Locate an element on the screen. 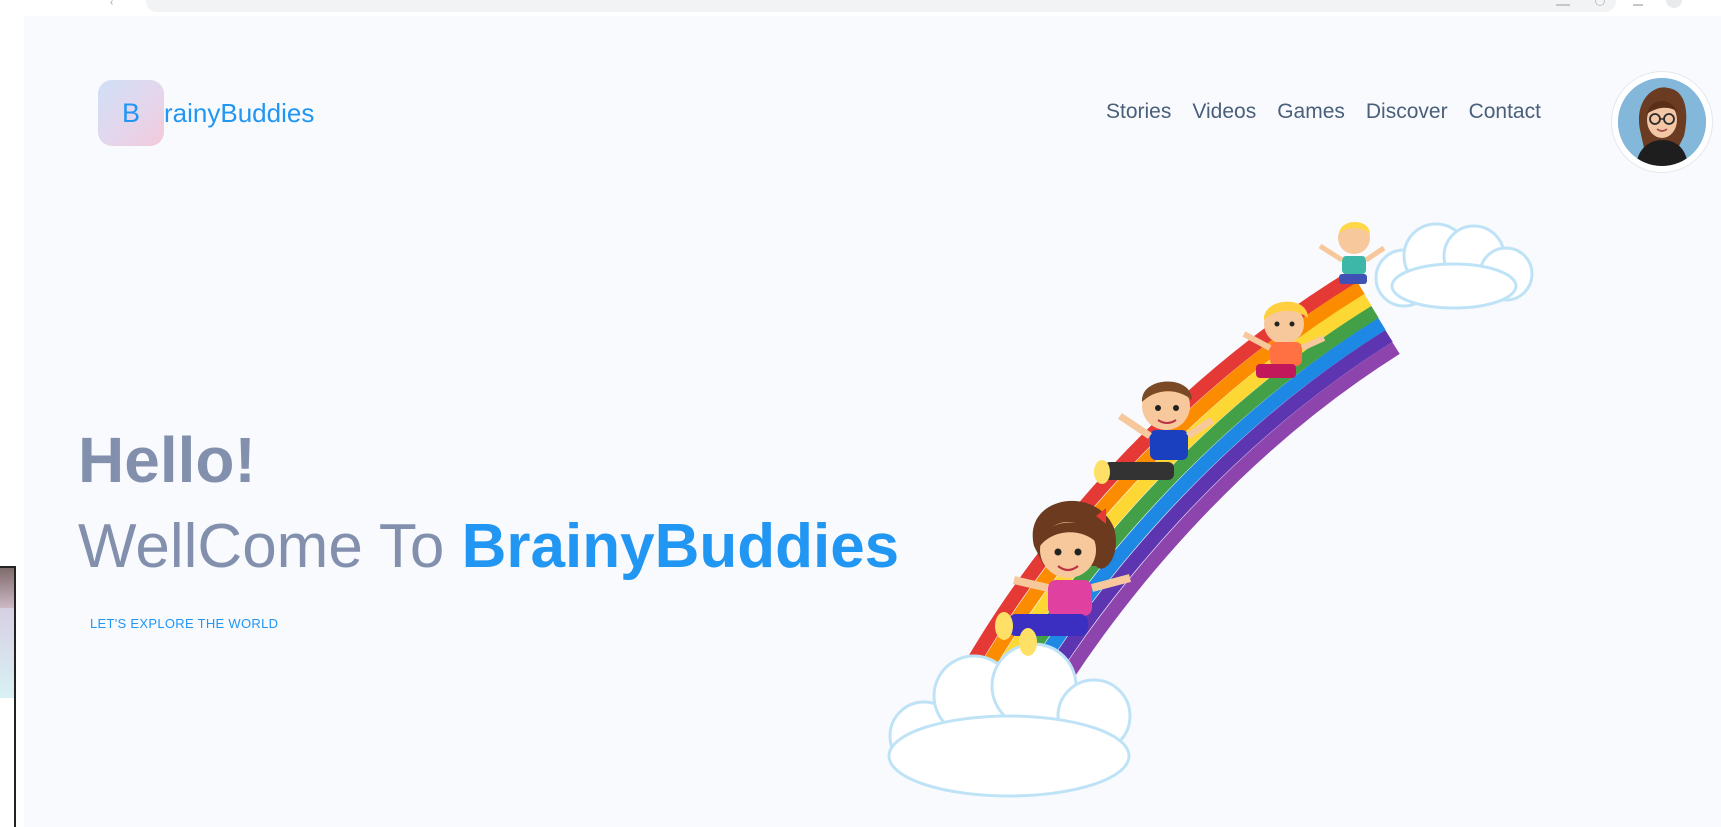 The width and height of the screenshot is (1721, 827). background-window-panel is located at coordinates (7, 653).